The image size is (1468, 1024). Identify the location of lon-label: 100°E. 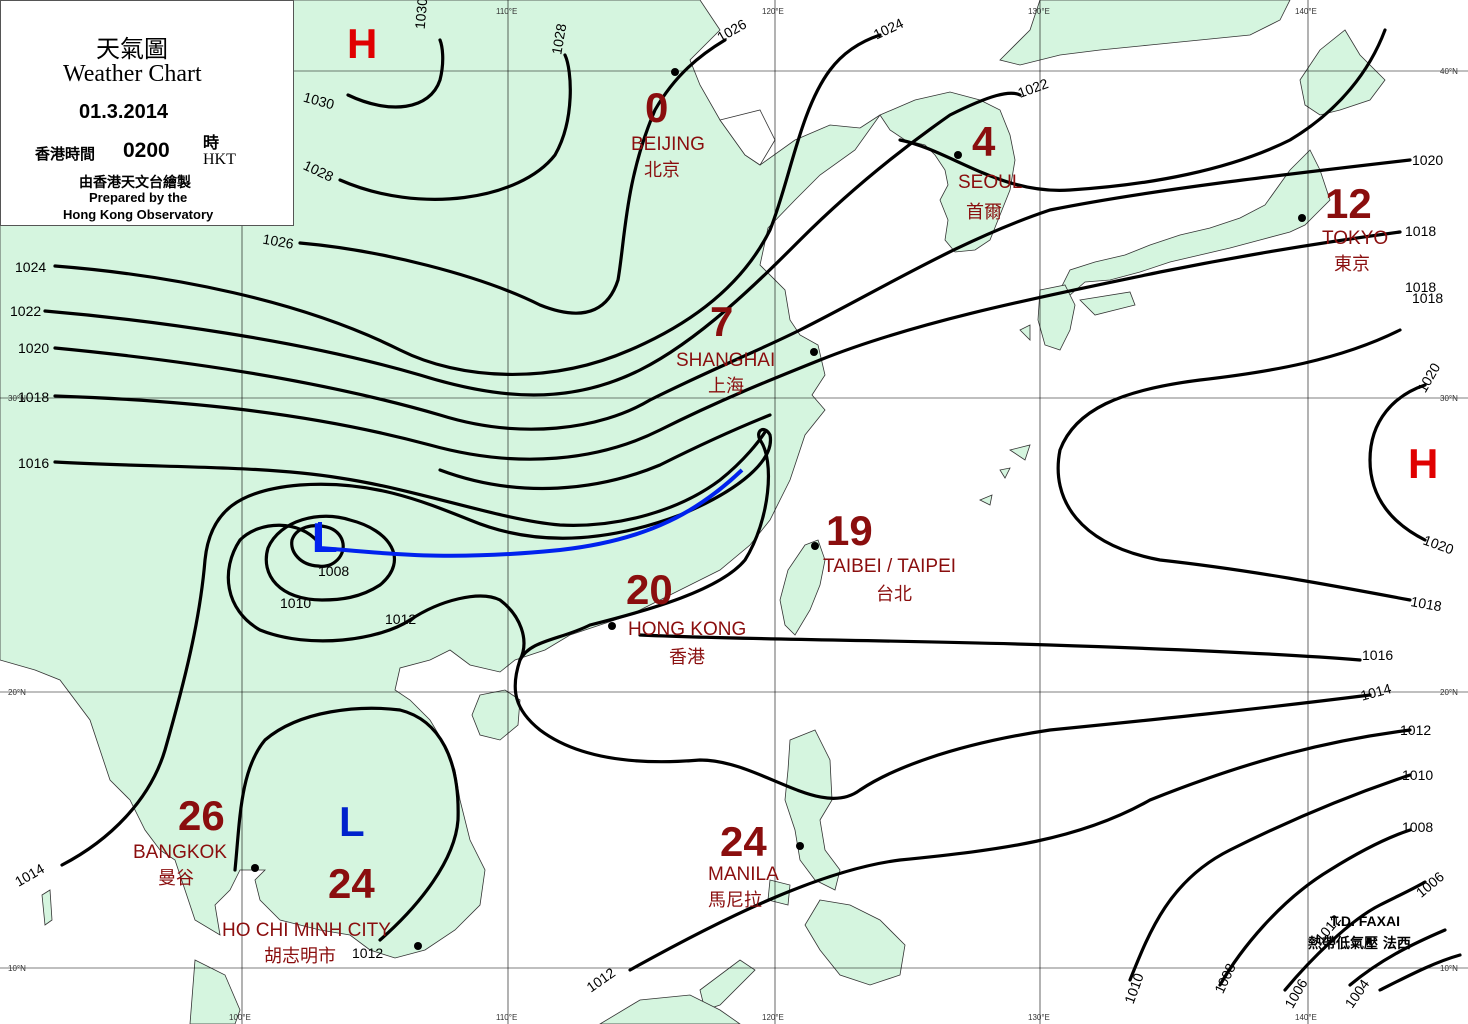
(240, 1017).